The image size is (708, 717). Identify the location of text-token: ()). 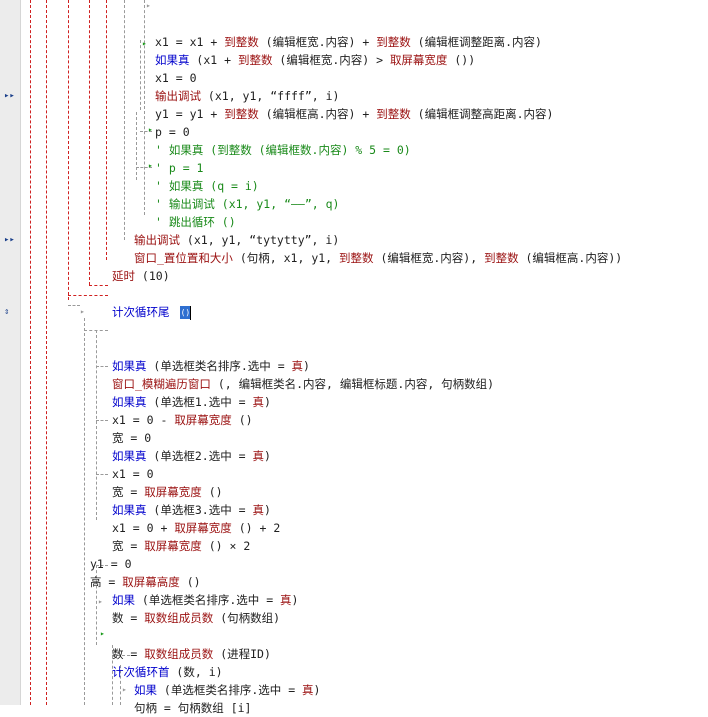
(461, 60).